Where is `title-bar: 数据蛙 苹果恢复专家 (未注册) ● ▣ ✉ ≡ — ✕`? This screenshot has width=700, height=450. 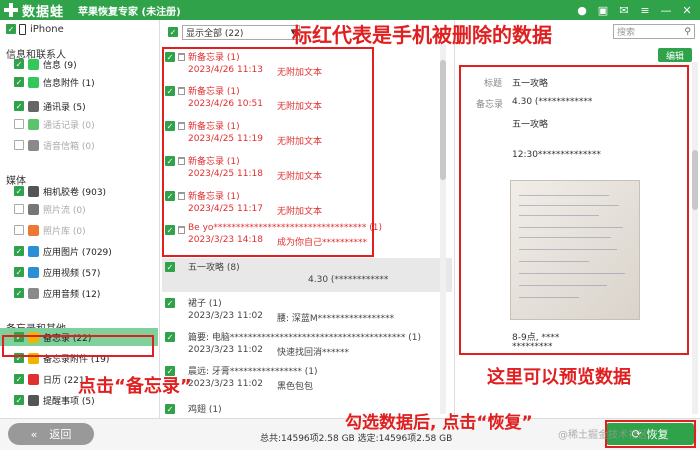 title-bar: 数据蛙 苹果恢复专家 (未注册) ● ▣ ✉ ≡ — ✕ is located at coordinates (350, 10).